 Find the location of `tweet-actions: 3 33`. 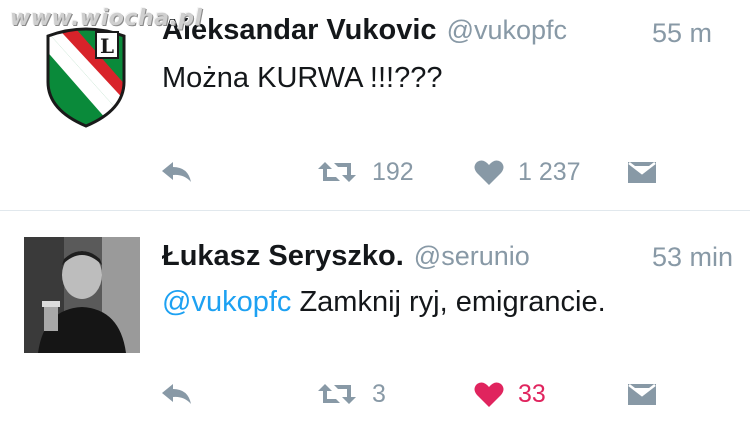

tweet-actions: 3 33 is located at coordinates (375, 394).